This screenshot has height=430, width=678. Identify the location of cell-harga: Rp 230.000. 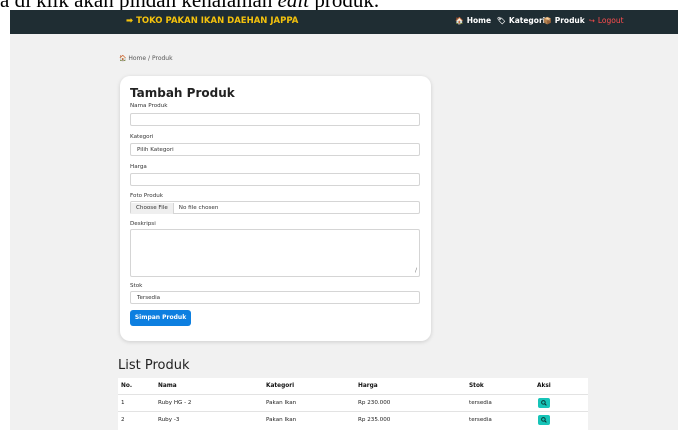
(374, 403).